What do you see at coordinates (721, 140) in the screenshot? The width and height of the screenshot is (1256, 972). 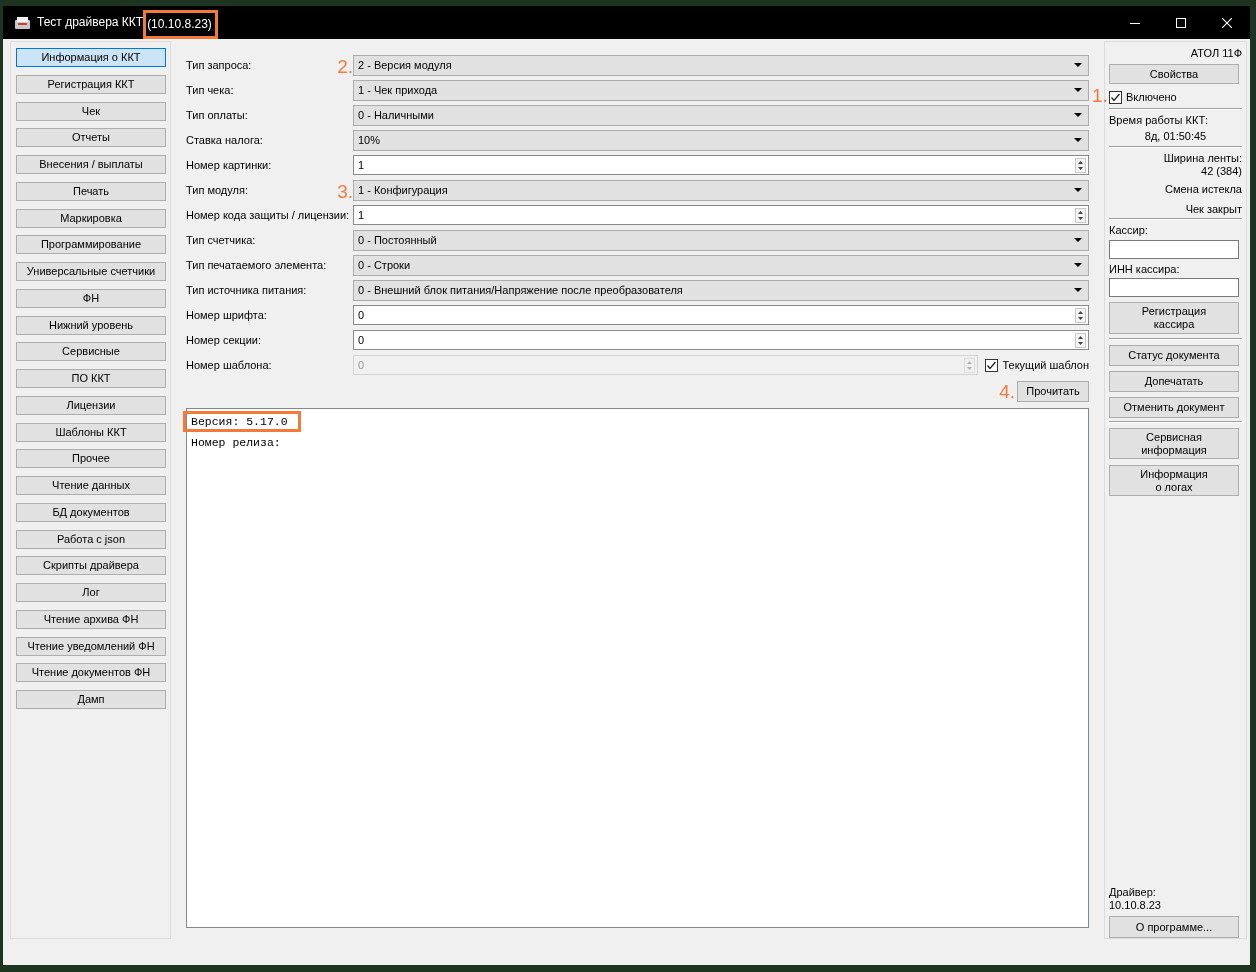 I see `dropdown-field: 10%` at bounding box center [721, 140].